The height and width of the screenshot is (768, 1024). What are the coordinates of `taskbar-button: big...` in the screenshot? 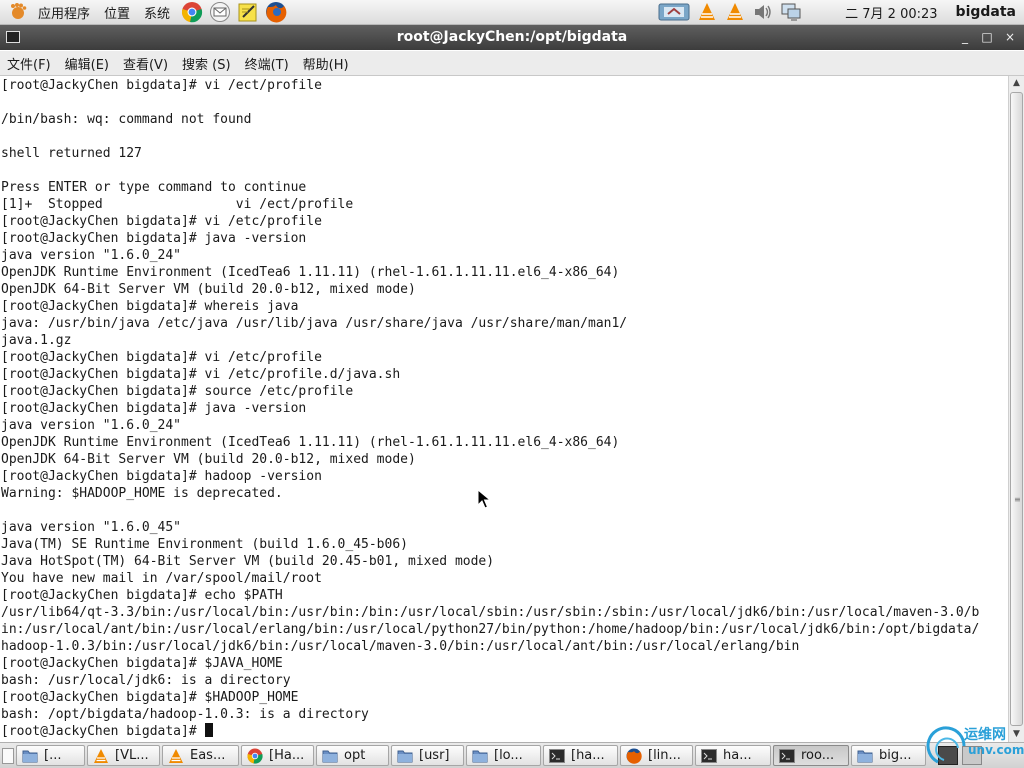 It's located at (888, 755).